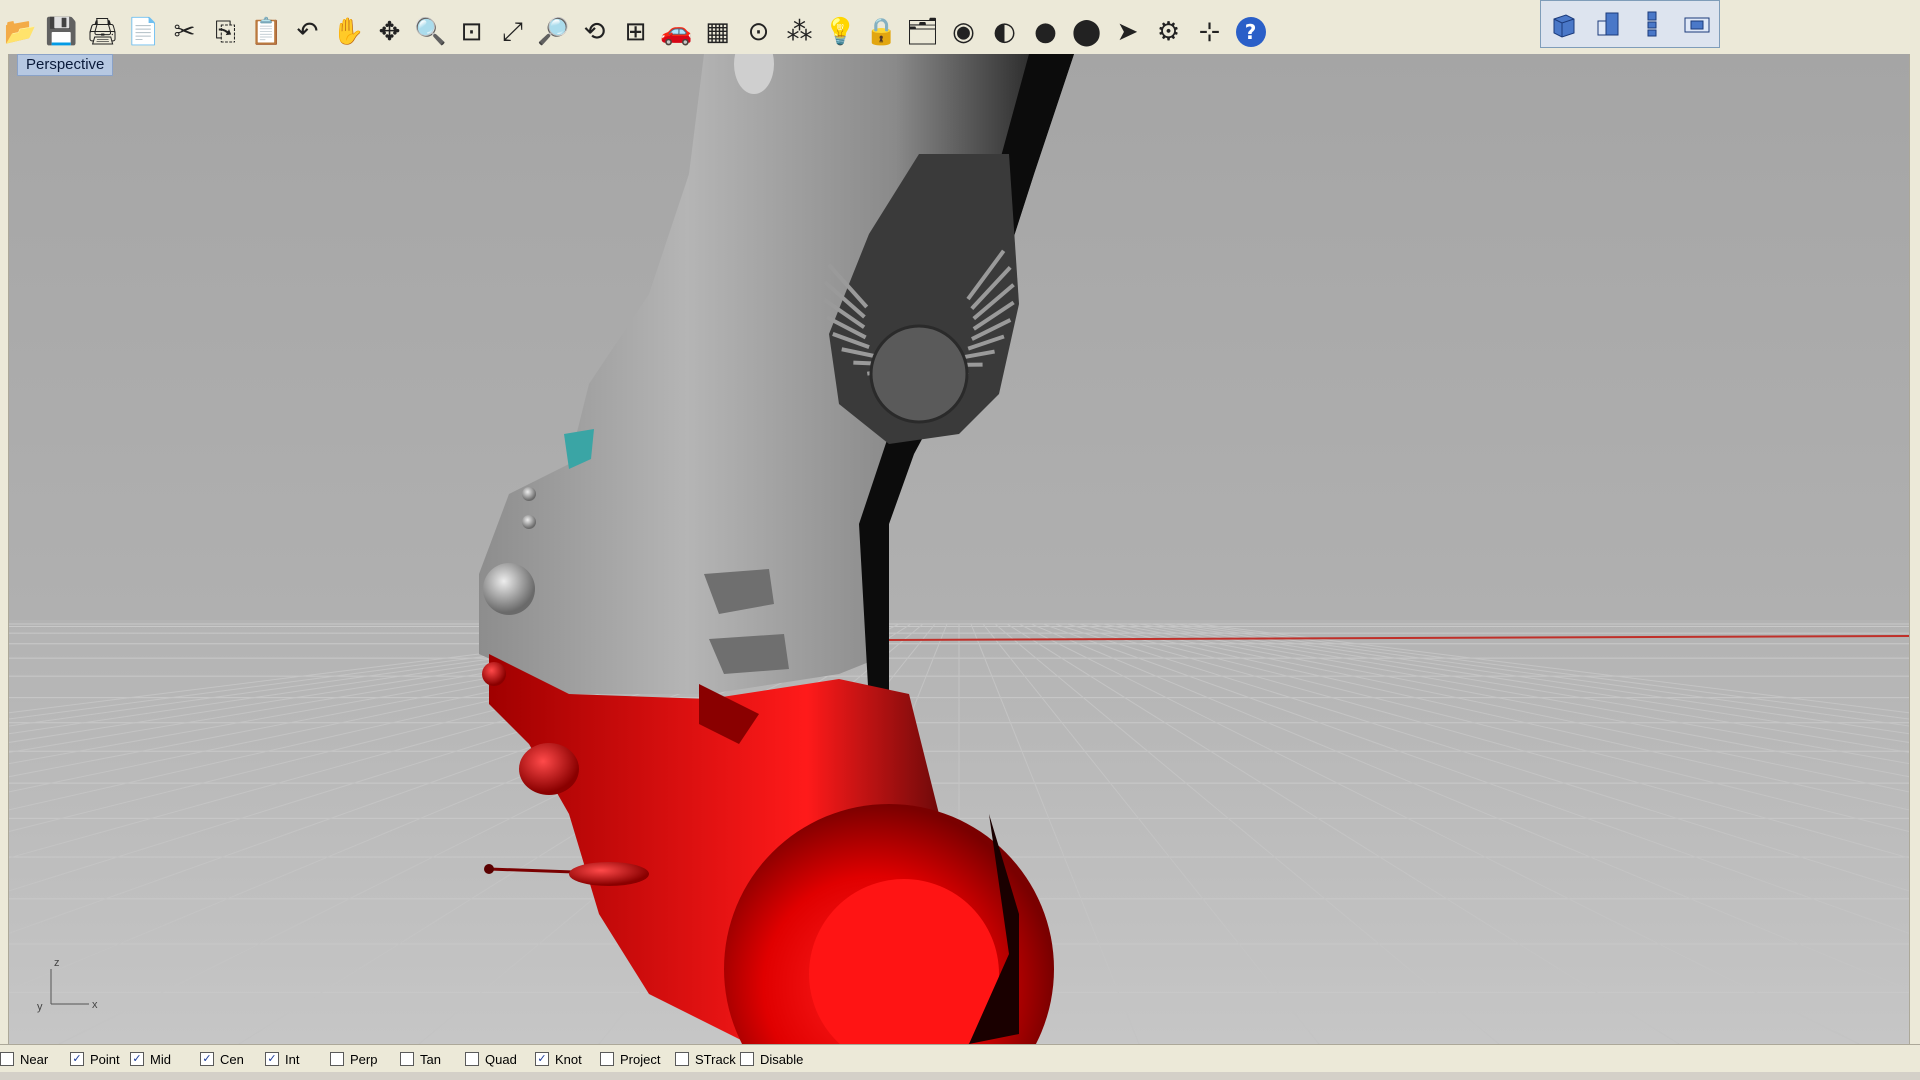  What do you see at coordinates (960, 1076) in the screenshot?
I see `status-bar` at bounding box center [960, 1076].